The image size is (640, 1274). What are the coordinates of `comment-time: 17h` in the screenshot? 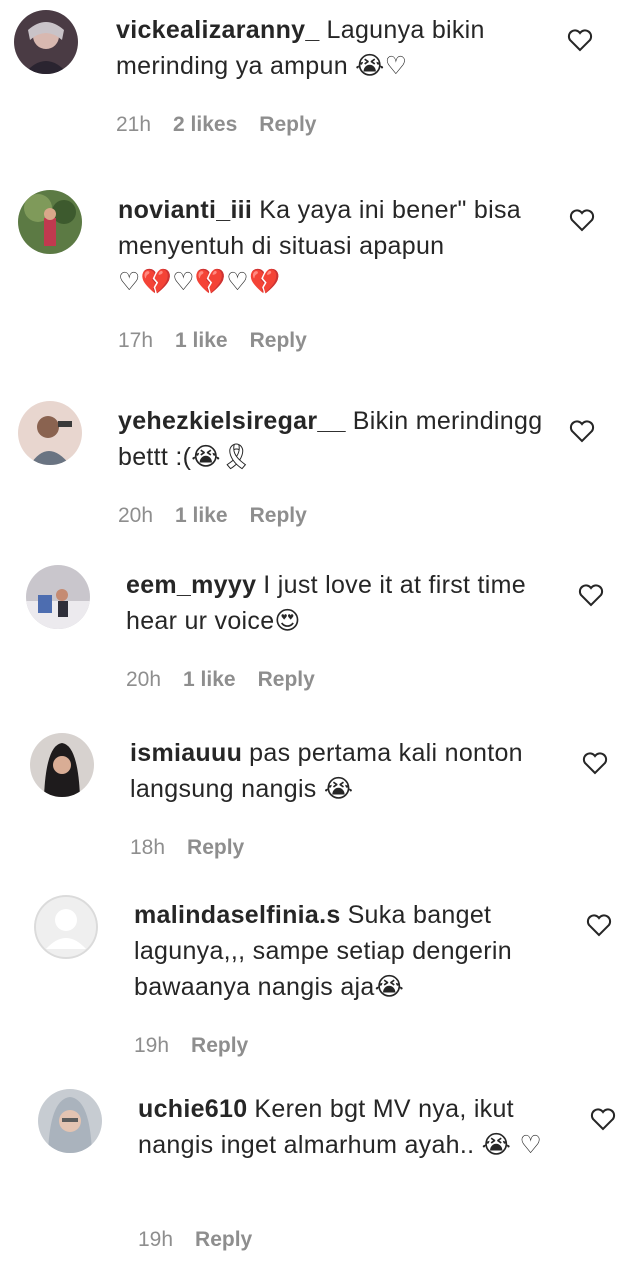 It's located at (136, 340).